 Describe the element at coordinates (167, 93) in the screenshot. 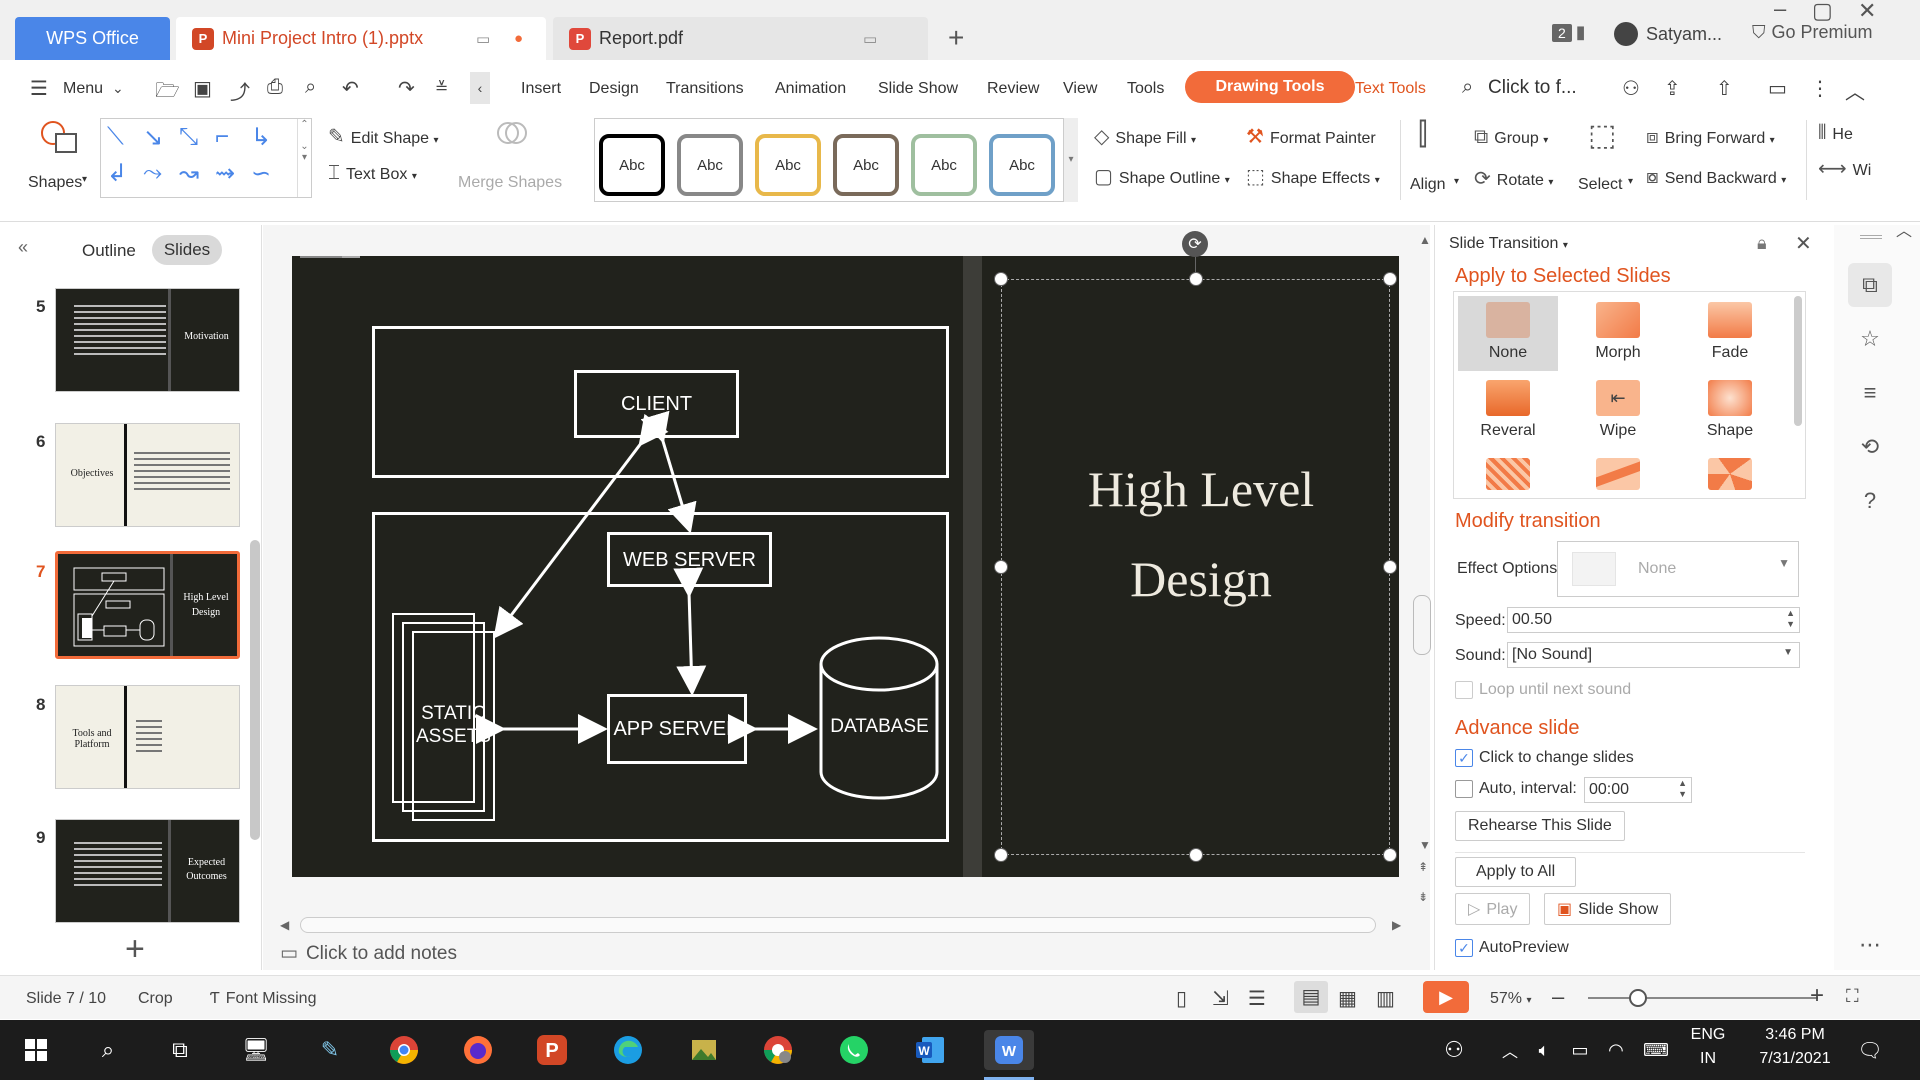

I see `open-folder-icon: 🗁` at that location.